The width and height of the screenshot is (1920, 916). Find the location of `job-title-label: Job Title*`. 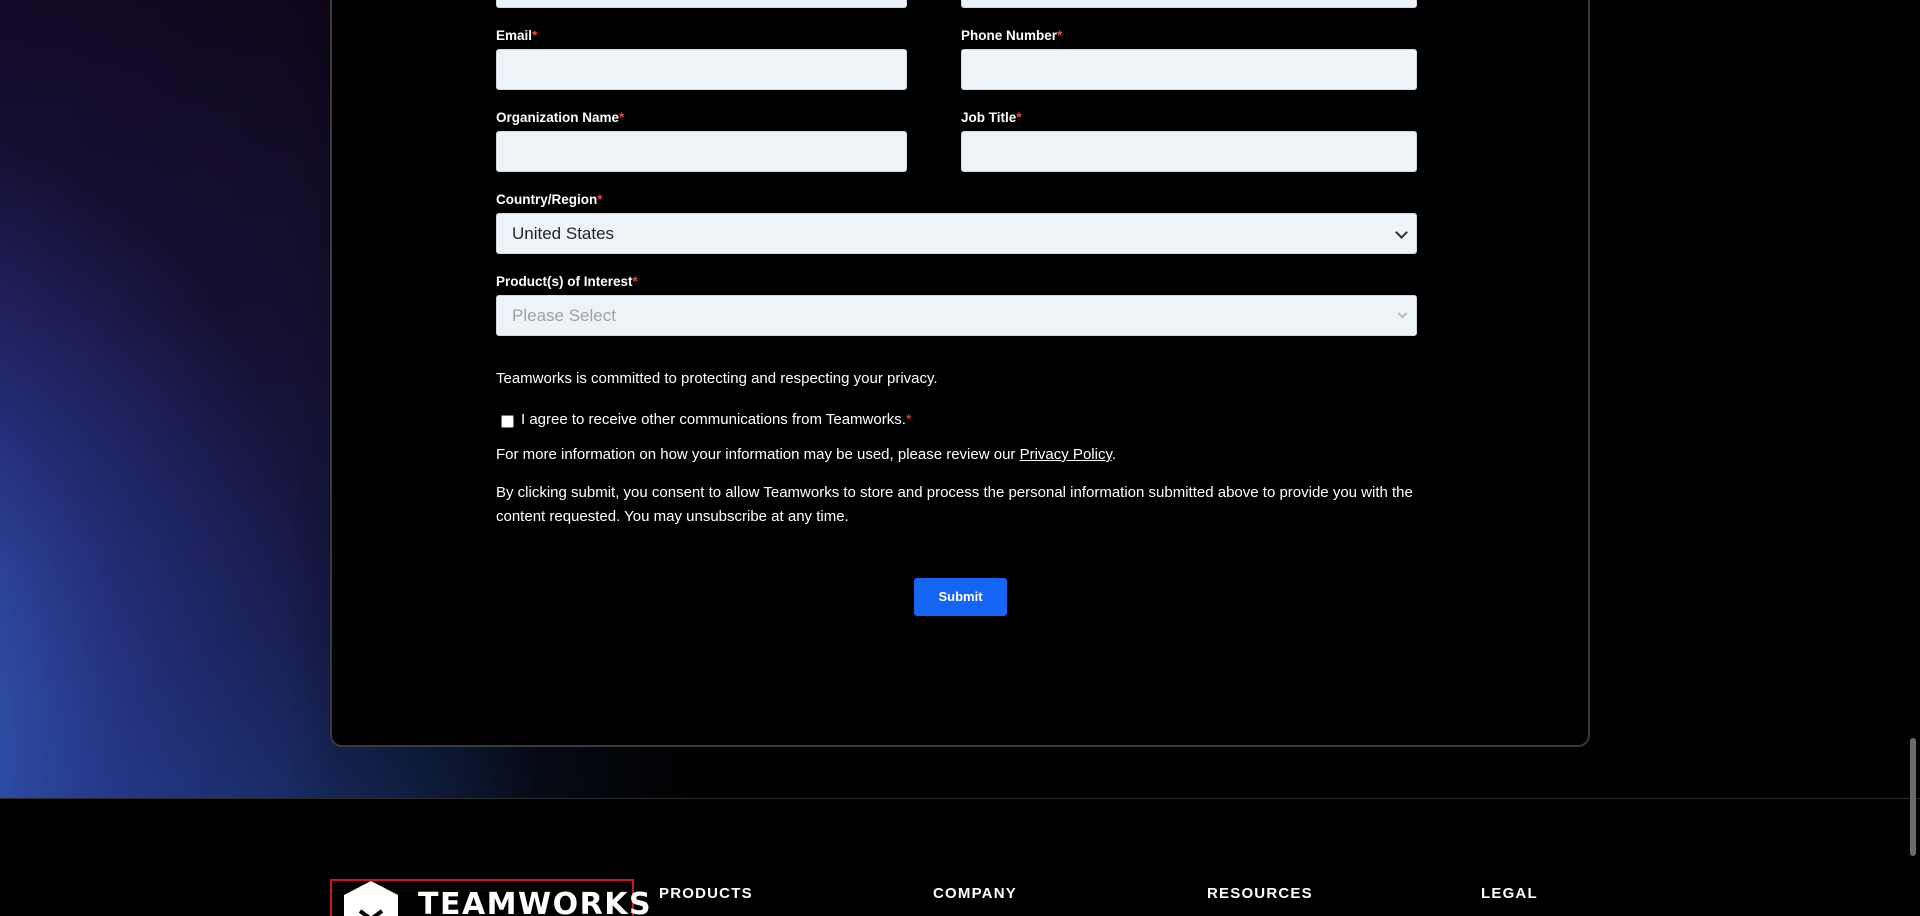

job-title-label: Job Title* is located at coordinates (991, 117).